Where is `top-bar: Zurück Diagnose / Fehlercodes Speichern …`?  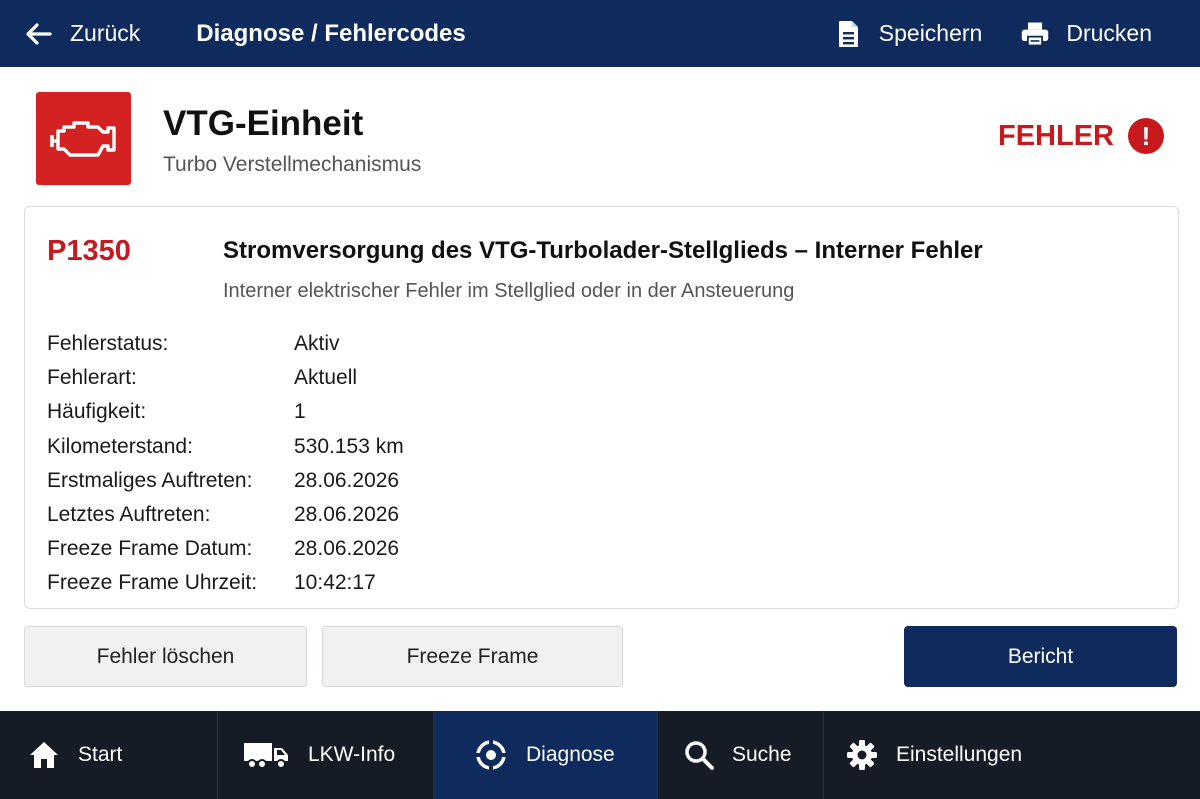
top-bar: Zurück Diagnose / Fehlercodes Speichern … is located at coordinates (600, 33).